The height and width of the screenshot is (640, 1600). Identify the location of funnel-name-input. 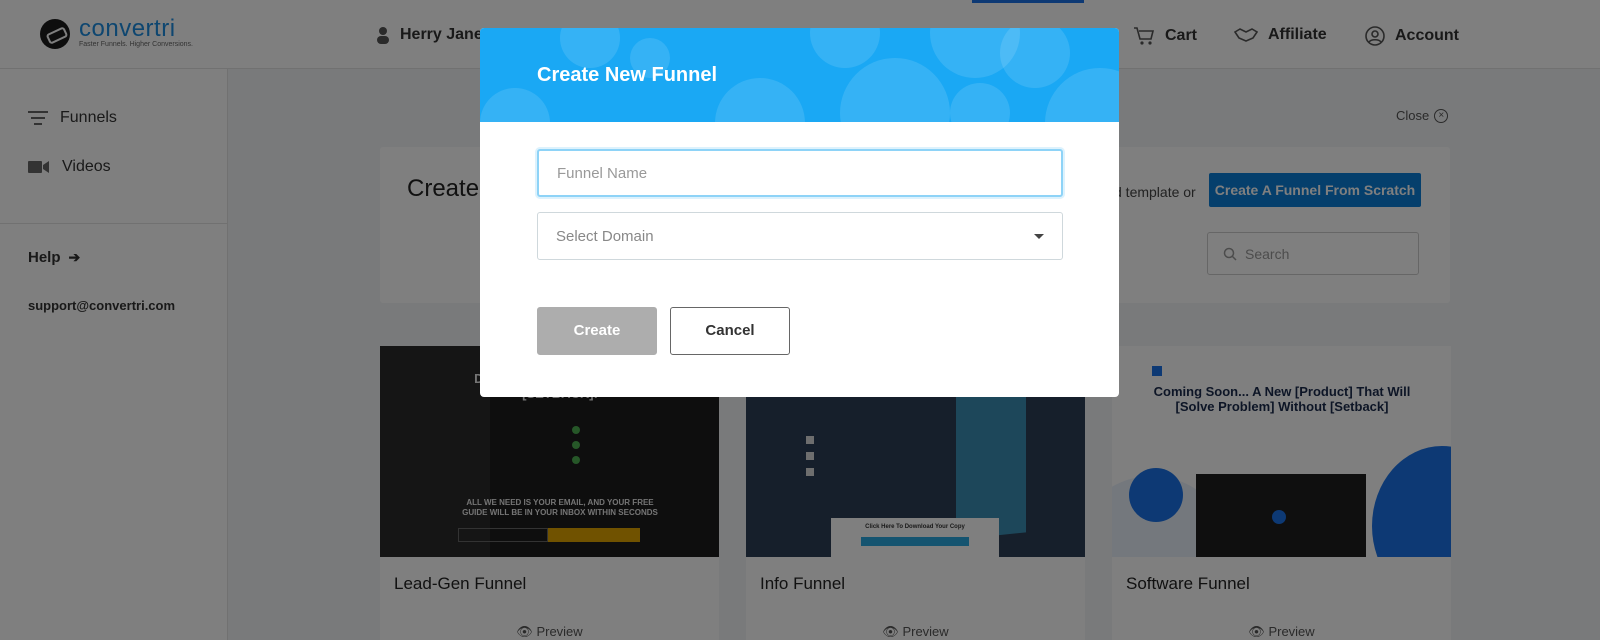
(800, 173).